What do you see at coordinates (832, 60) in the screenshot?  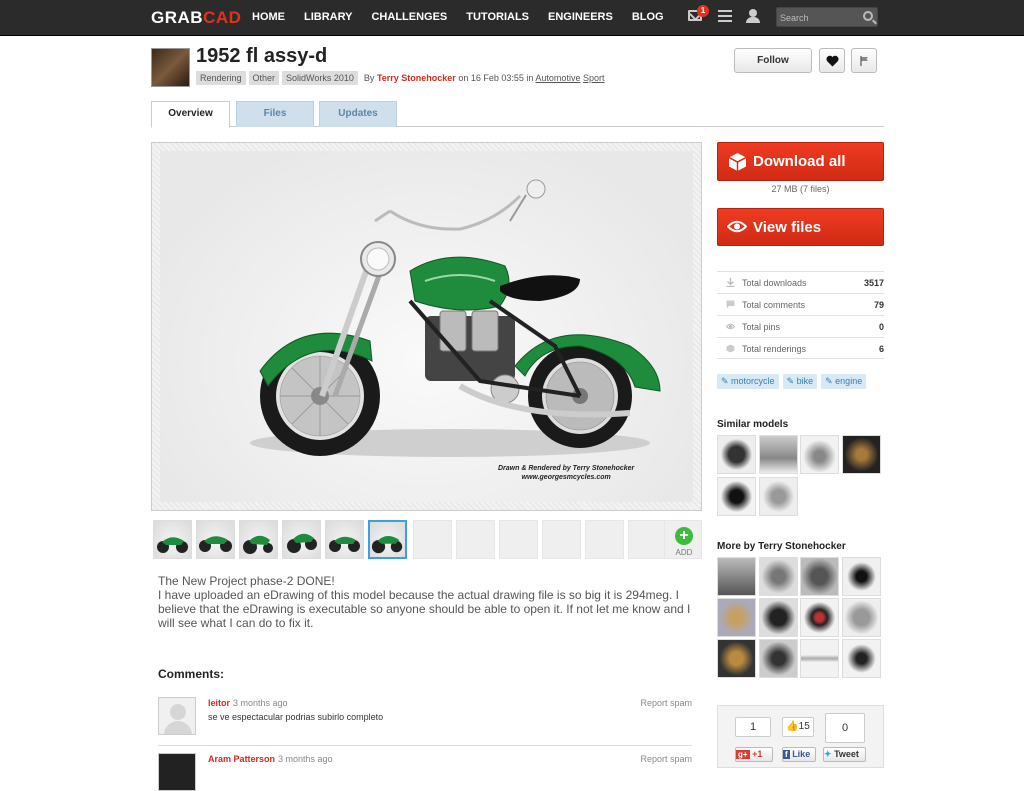 I see `like-button` at bounding box center [832, 60].